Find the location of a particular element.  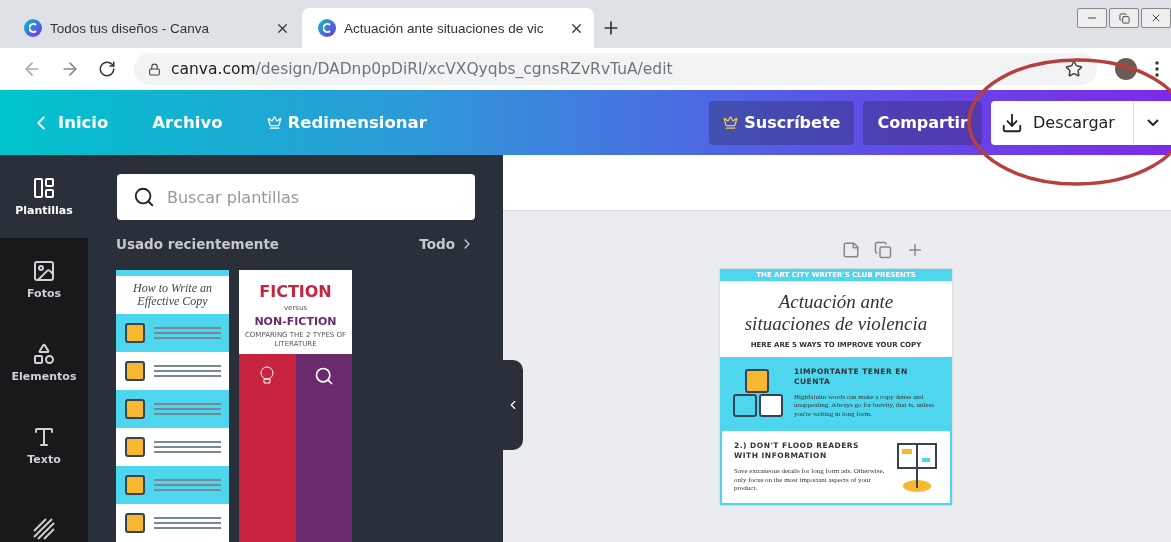

shapes-icon is located at coordinates (44, 354).